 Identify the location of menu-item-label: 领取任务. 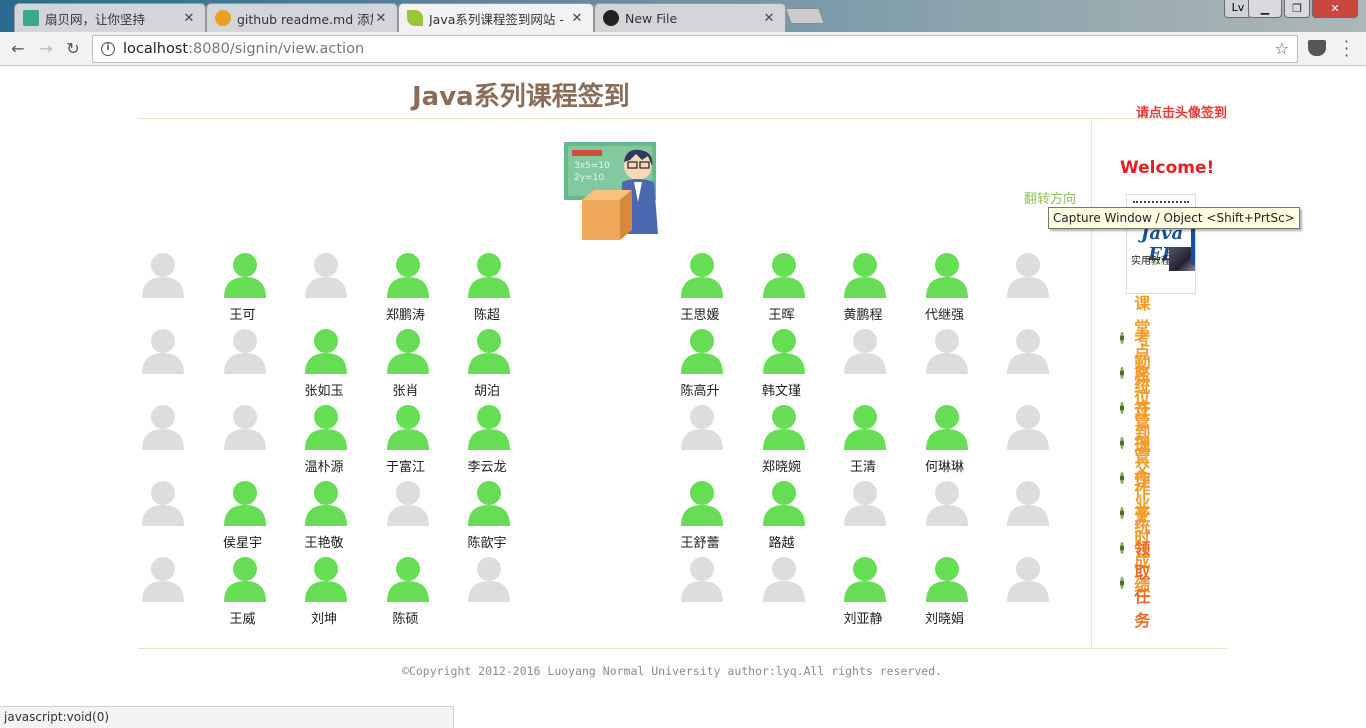
(1146, 583).